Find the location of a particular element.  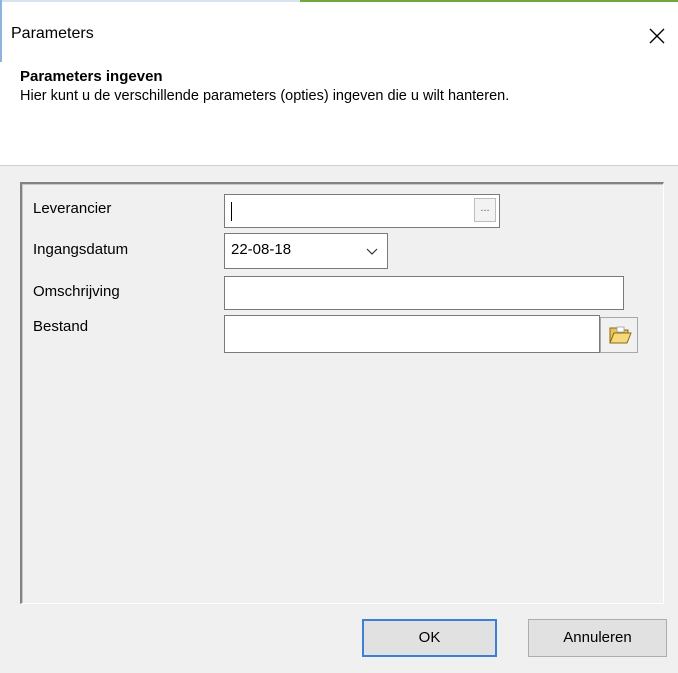

omschrijving-input is located at coordinates (424, 293).